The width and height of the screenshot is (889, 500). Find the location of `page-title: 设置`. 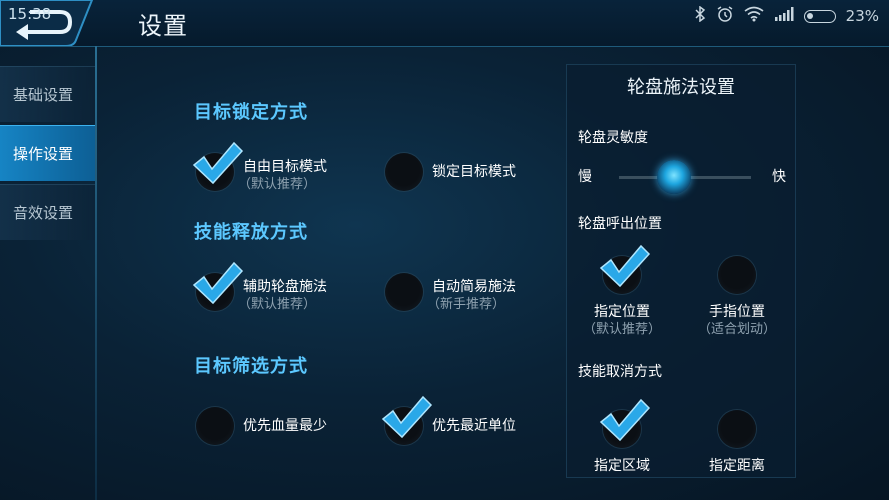

page-title: 设置 is located at coordinates (163, 26).